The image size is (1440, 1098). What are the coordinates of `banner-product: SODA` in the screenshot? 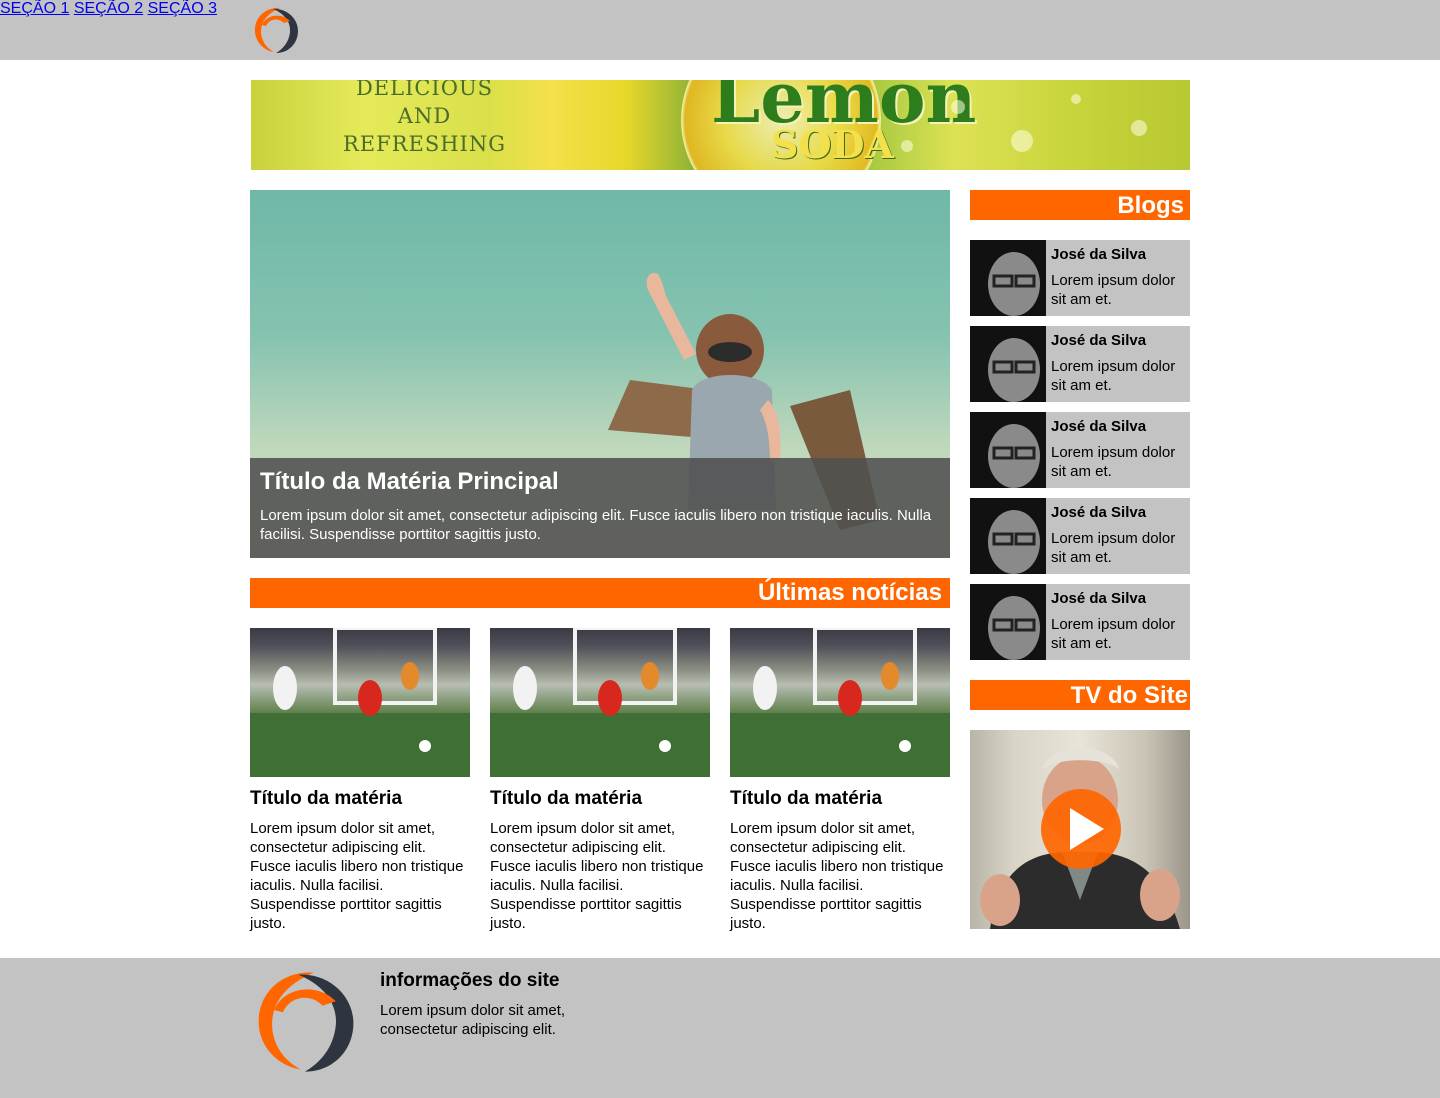 It's located at (832, 144).